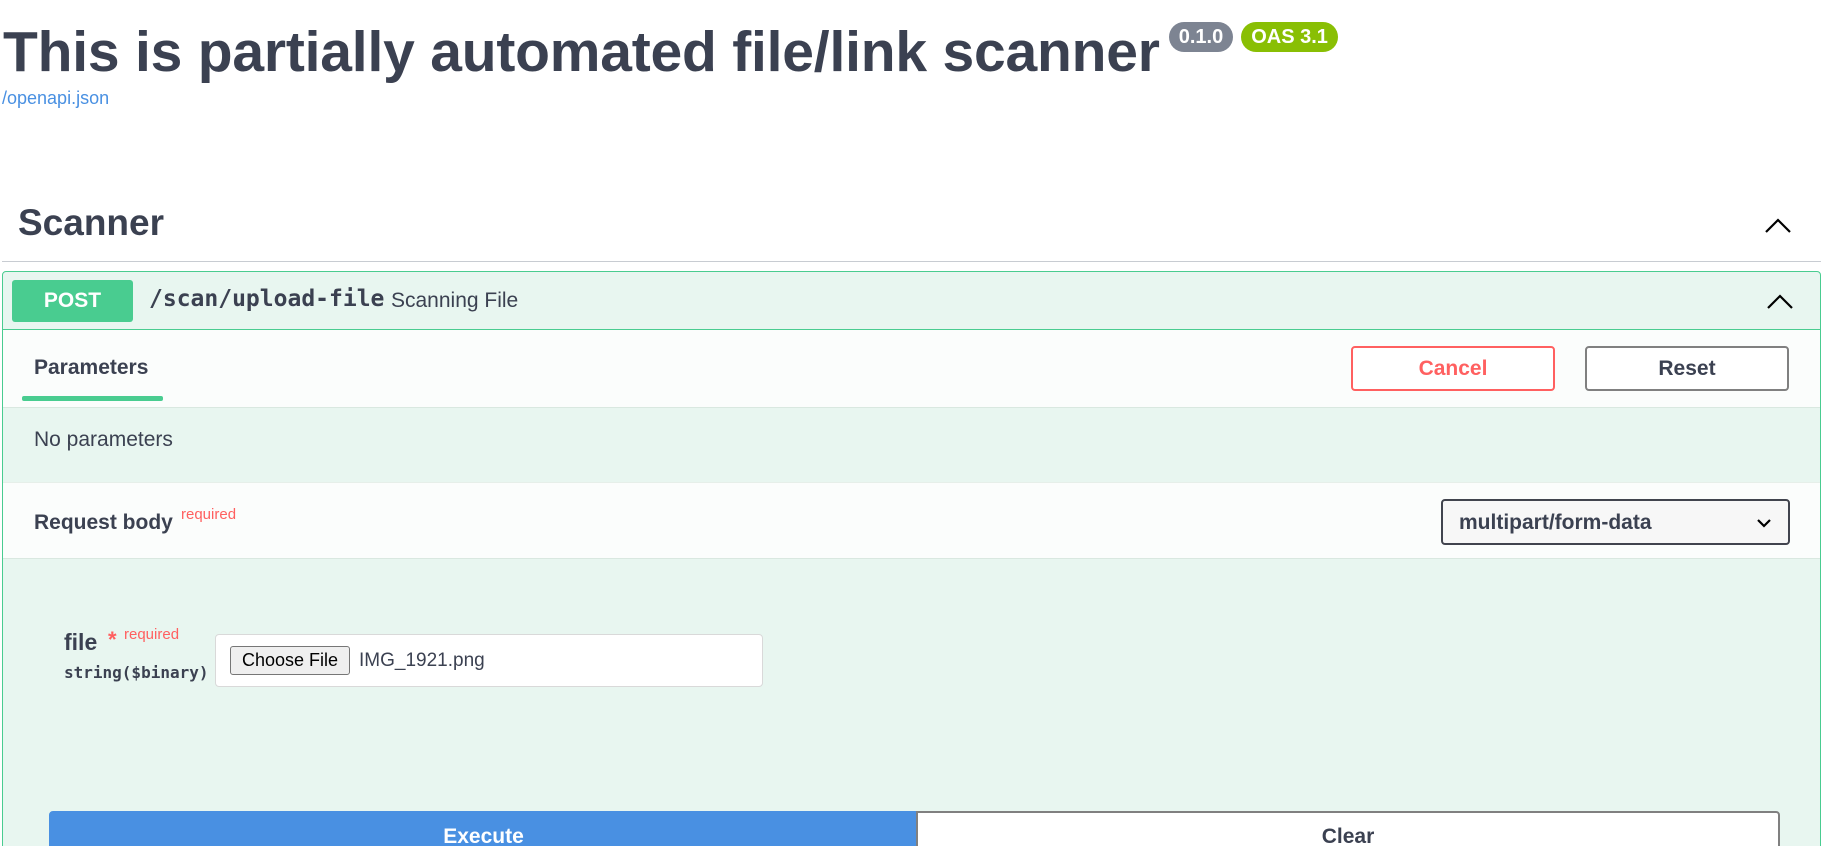 This screenshot has height=846, width=1837. Describe the element at coordinates (911, 301) in the screenshot. I see `operation-summary: POST /scan/upload-file Scanning File` at that location.